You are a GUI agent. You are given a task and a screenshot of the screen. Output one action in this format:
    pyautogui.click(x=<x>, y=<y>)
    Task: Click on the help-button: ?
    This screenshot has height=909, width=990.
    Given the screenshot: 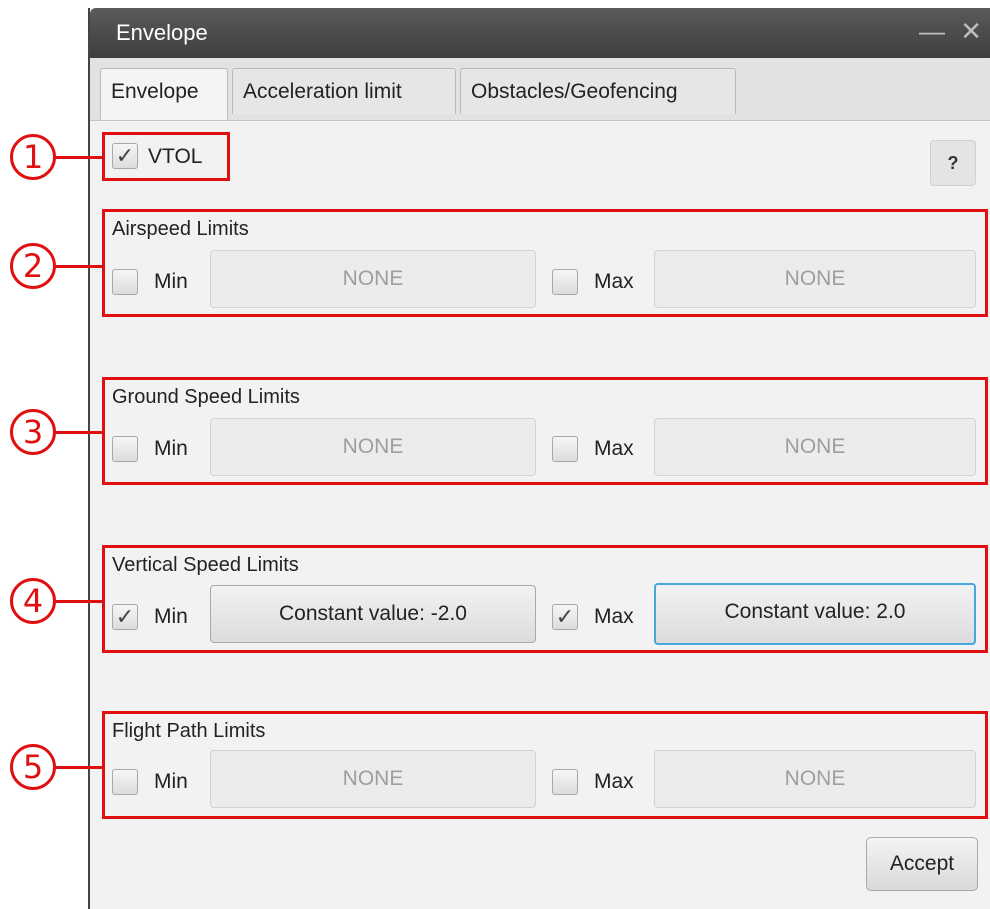 What is the action you would take?
    pyautogui.click(x=953, y=163)
    